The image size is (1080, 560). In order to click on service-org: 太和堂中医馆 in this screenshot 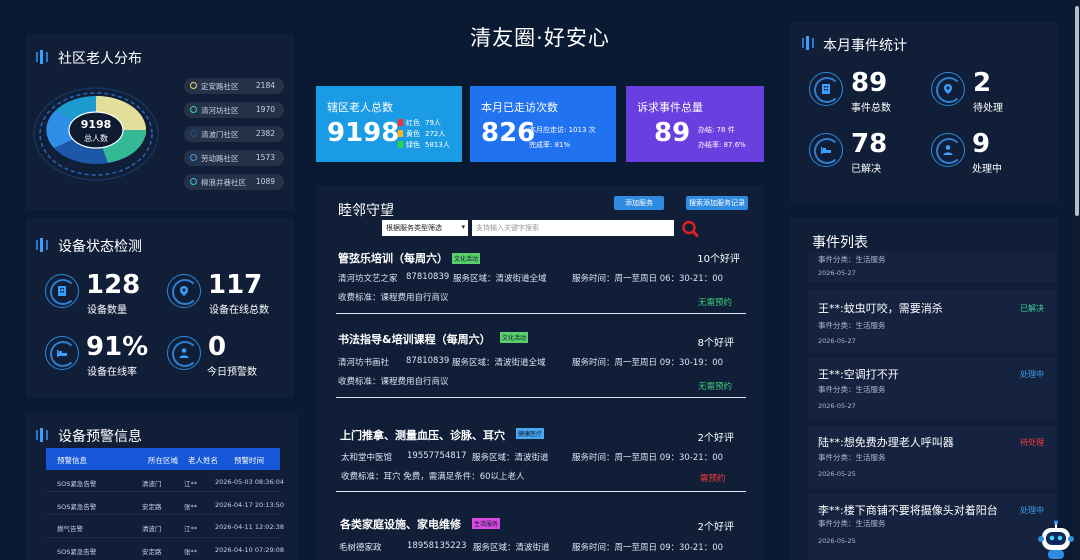, I will do `click(367, 458)`.